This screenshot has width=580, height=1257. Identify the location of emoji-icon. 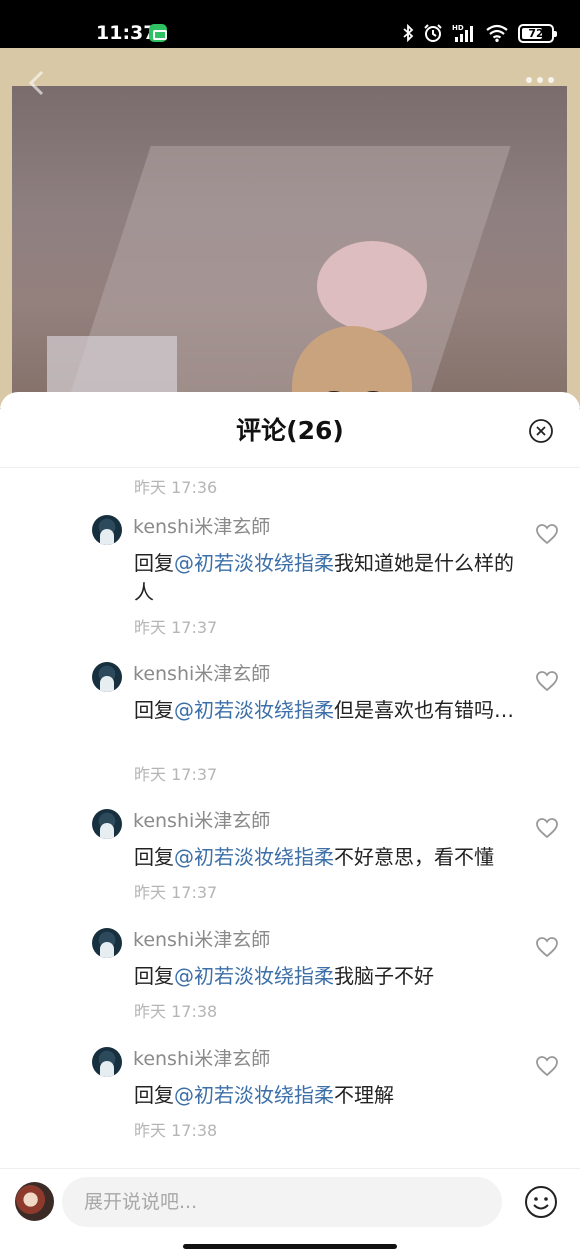
(541, 1202).